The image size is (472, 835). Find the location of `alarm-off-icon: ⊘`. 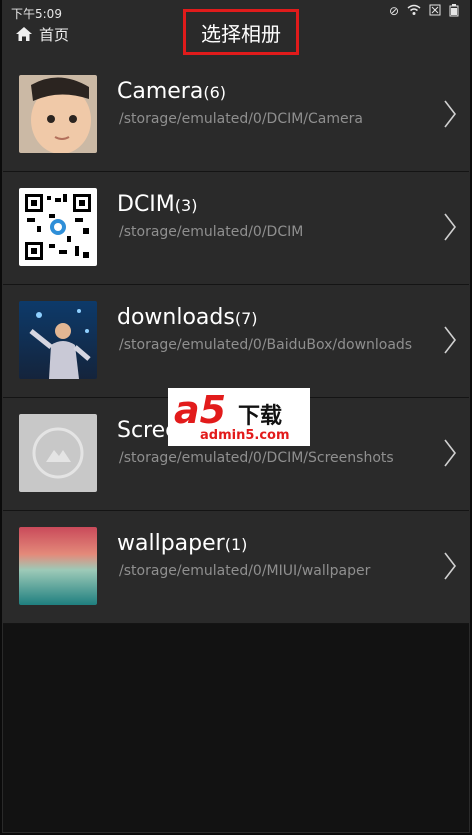

alarm-off-icon: ⊘ is located at coordinates (393, 11).